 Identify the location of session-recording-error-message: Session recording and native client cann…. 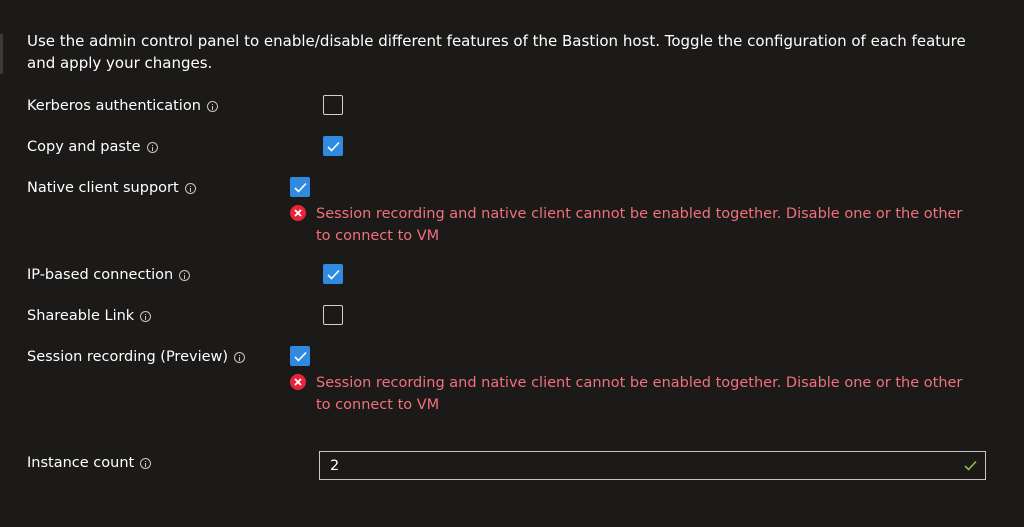
(635, 394).